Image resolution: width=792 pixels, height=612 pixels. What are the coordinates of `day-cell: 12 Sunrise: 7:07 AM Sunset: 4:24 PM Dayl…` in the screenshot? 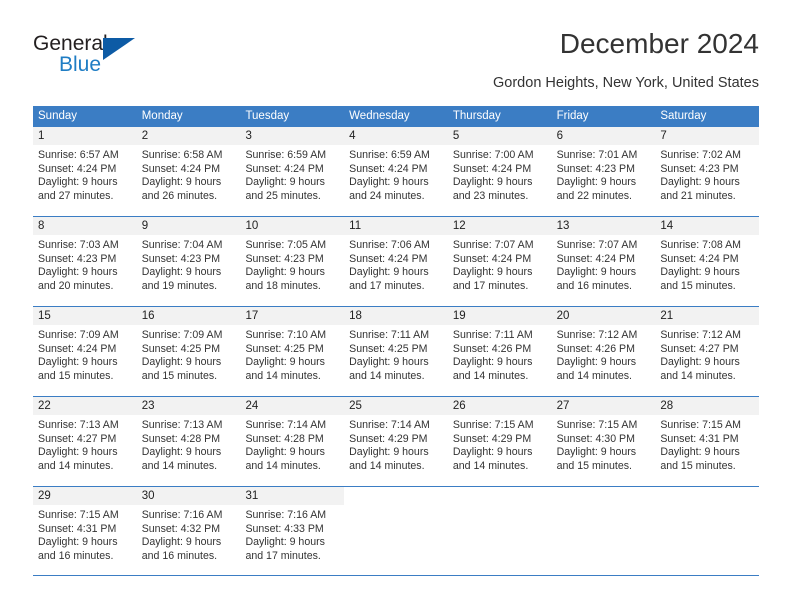 It's located at (499, 261).